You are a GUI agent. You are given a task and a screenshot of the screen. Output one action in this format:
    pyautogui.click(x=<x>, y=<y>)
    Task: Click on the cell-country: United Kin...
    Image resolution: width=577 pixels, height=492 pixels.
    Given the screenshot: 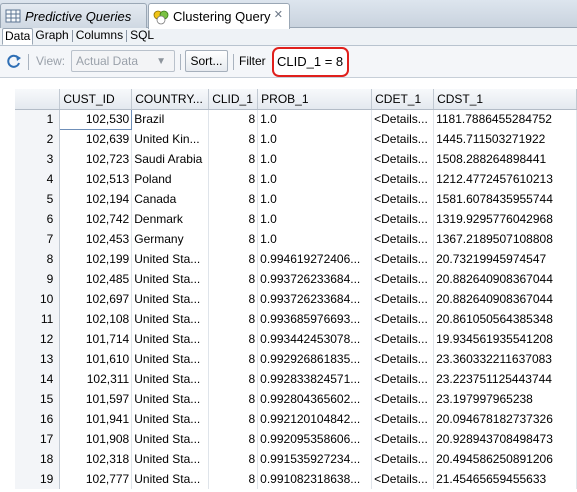 What is the action you would take?
    pyautogui.click(x=170, y=139)
    